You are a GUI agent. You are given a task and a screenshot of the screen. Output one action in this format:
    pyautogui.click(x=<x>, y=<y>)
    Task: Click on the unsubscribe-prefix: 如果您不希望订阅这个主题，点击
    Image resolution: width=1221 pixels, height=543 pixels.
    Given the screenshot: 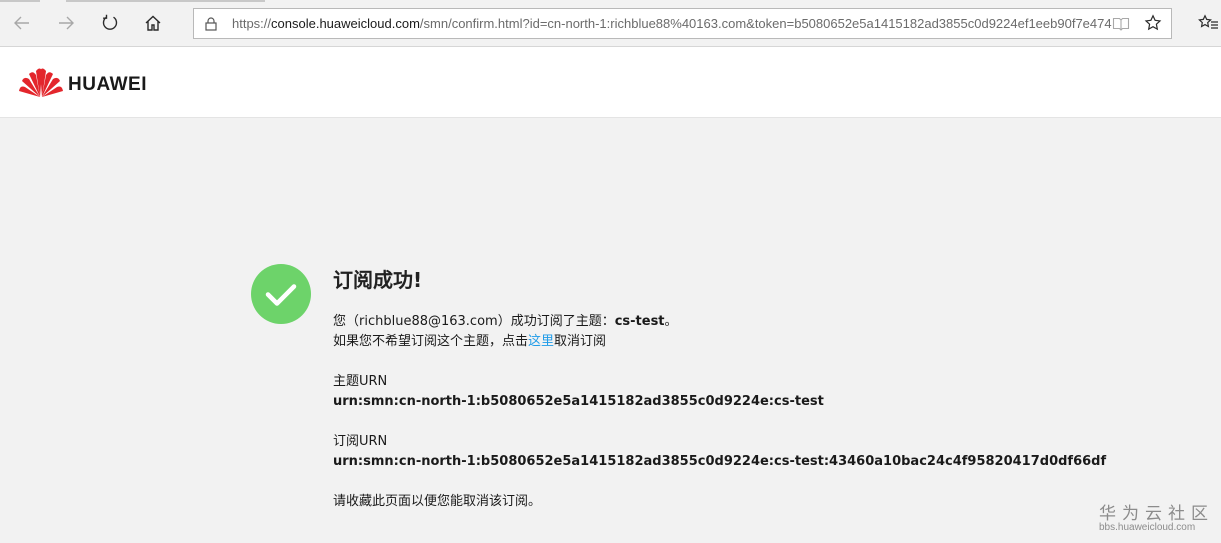 What is the action you would take?
    pyautogui.click(x=431, y=341)
    